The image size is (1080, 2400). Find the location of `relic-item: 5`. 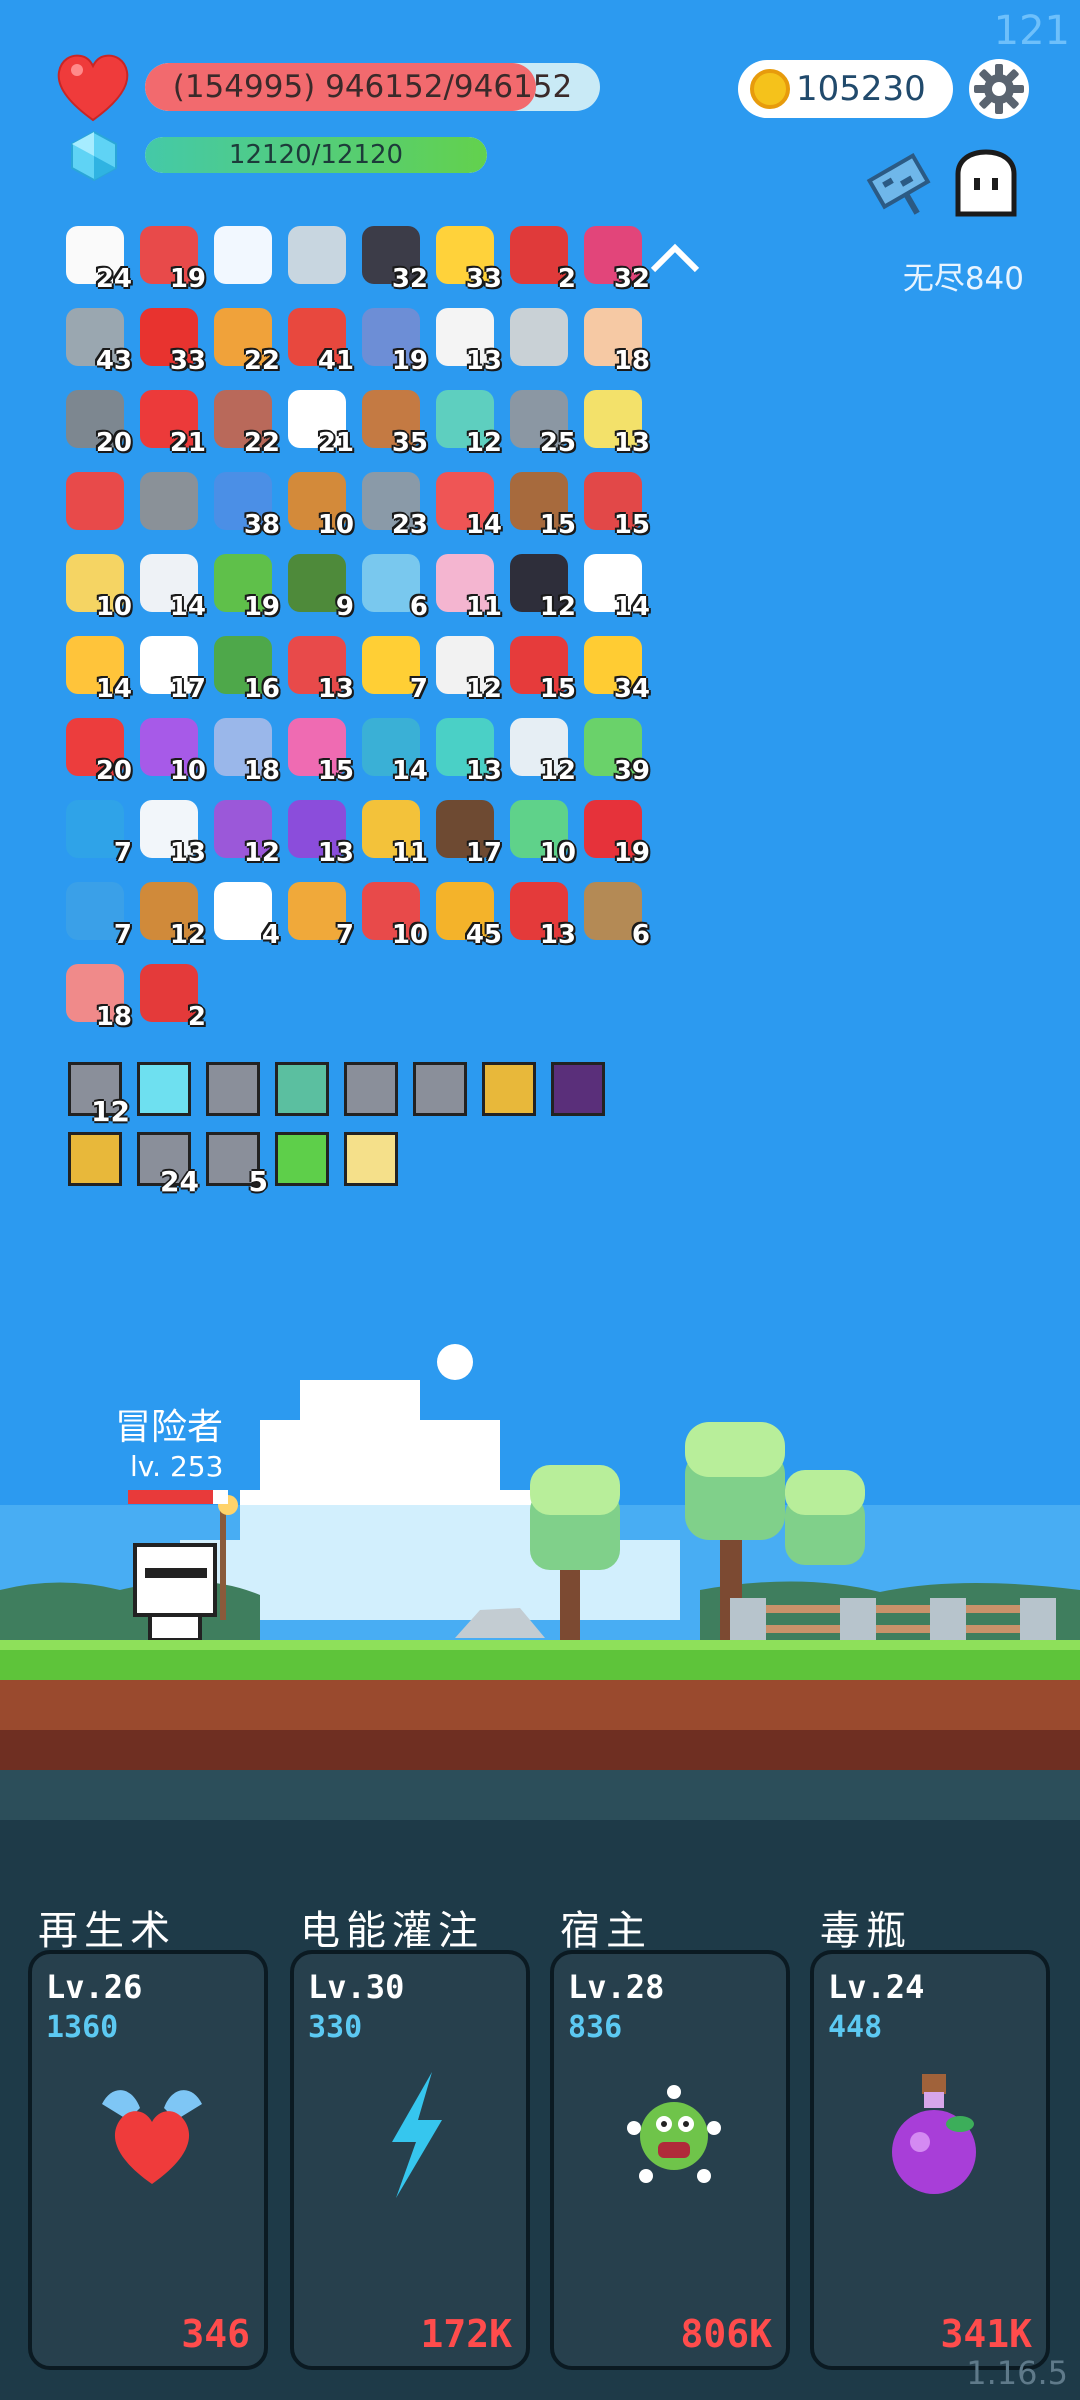

relic-item: 5 is located at coordinates (236, 1164).